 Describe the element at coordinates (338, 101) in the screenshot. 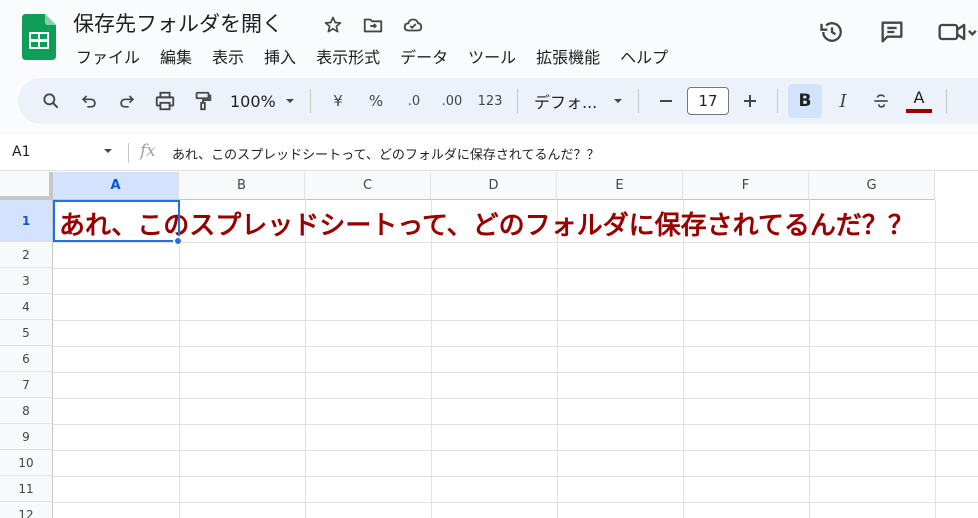

I see `currency-format-button: ¥` at that location.